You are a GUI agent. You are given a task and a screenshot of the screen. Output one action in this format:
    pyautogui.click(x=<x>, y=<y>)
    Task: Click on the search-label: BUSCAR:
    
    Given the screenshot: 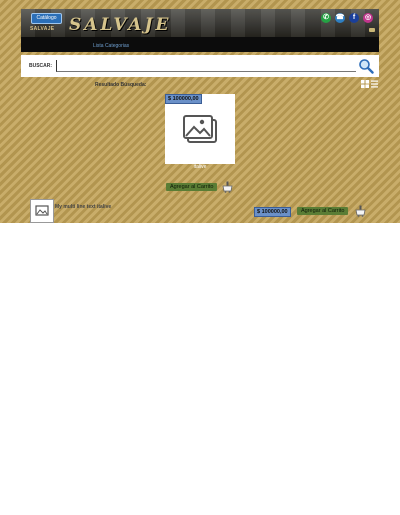 What is the action you would take?
    pyautogui.click(x=41, y=66)
    